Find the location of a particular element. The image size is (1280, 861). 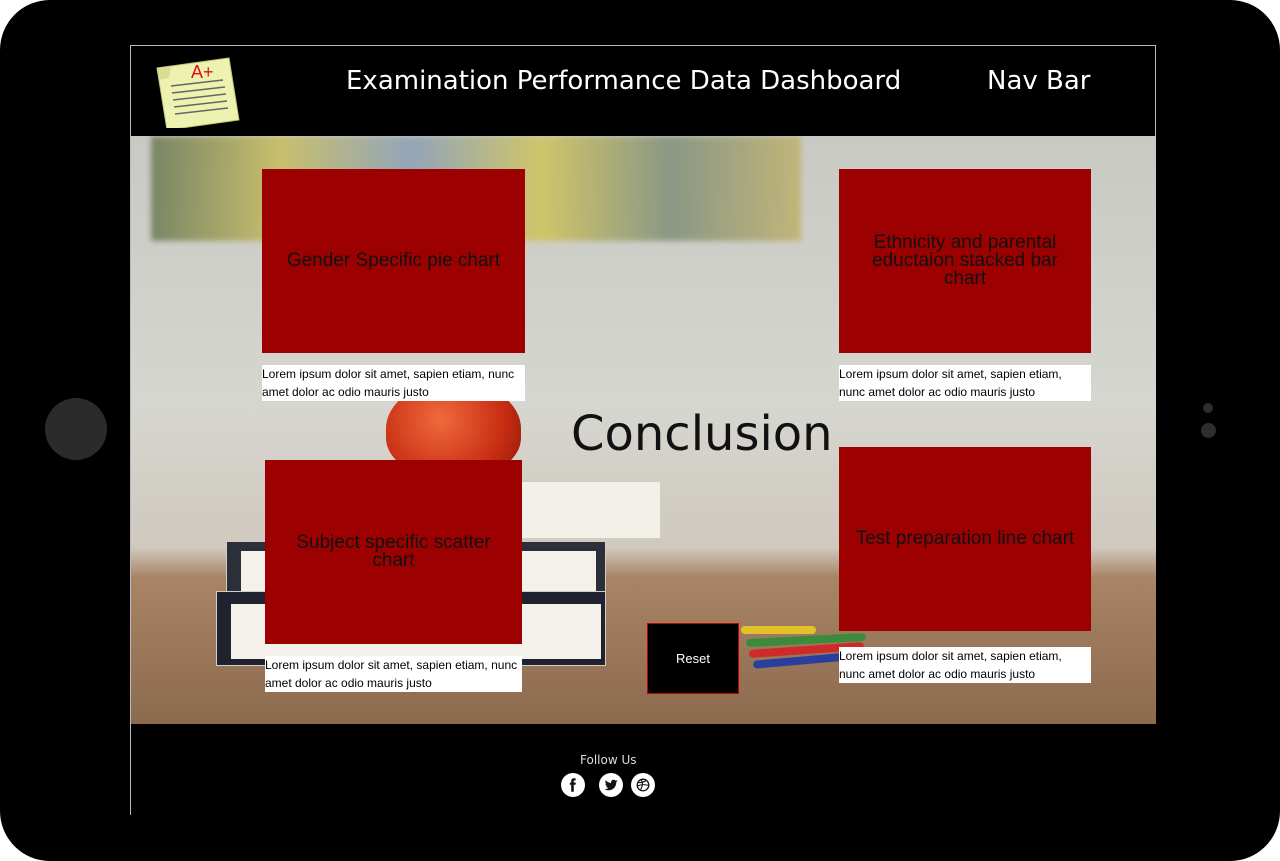

card-title: Gender Specific pie chart is located at coordinates (393, 260).